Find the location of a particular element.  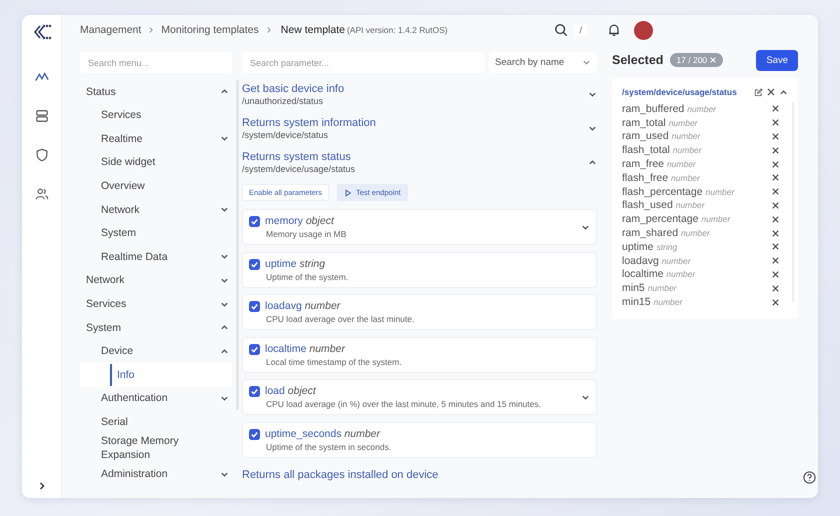

edit-icon is located at coordinates (758, 92).